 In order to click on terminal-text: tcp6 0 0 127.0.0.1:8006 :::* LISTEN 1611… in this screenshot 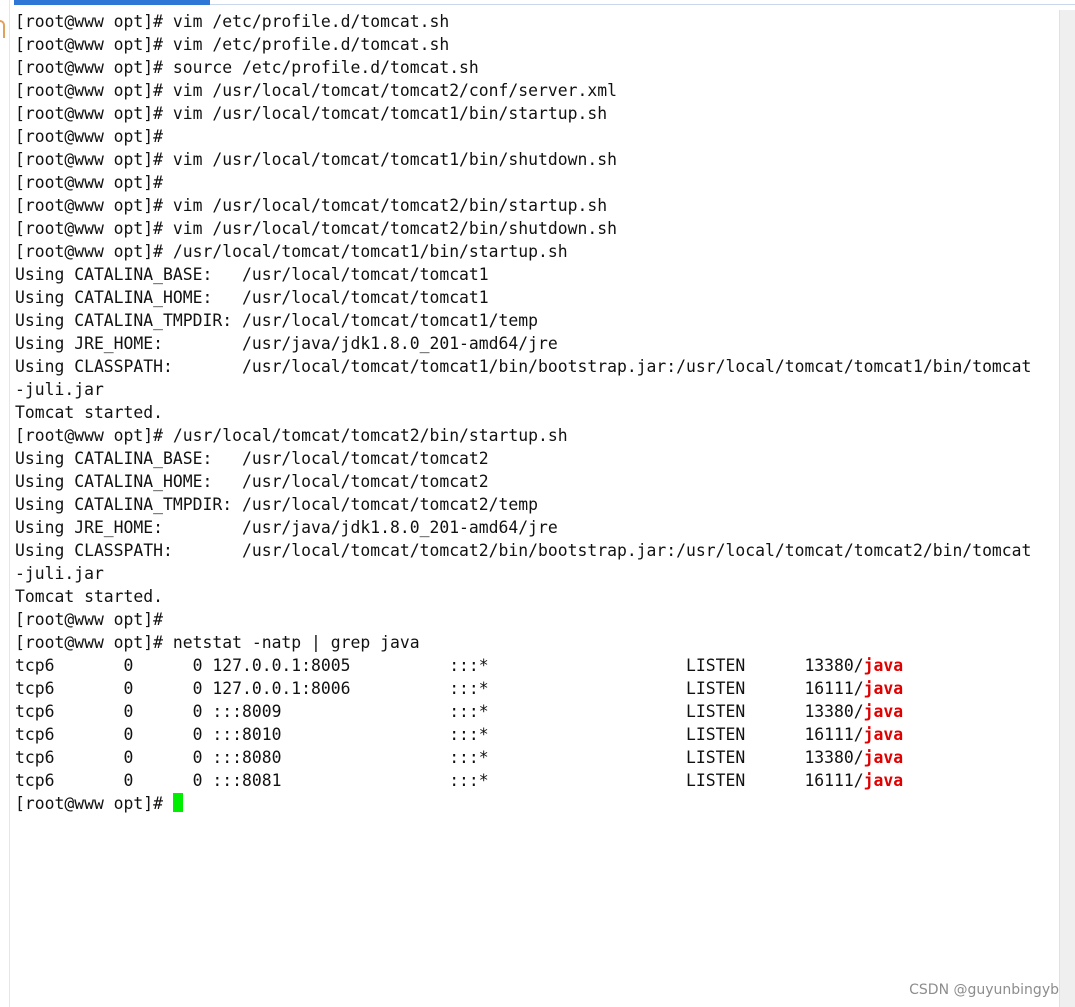, I will do `click(439, 688)`.